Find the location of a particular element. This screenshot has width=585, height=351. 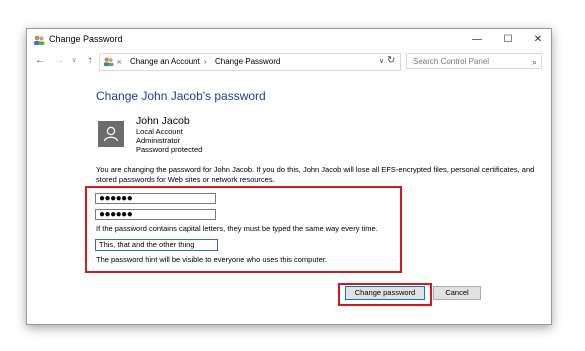

recent-locations-button: ∨ is located at coordinates (74, 61).